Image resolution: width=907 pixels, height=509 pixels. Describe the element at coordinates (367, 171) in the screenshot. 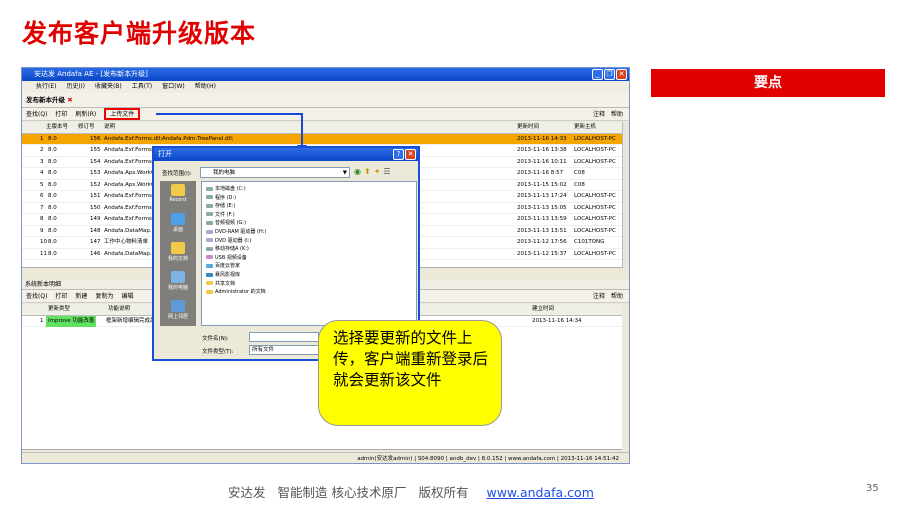

I see `up-folder-icon: ⬆` at that location.